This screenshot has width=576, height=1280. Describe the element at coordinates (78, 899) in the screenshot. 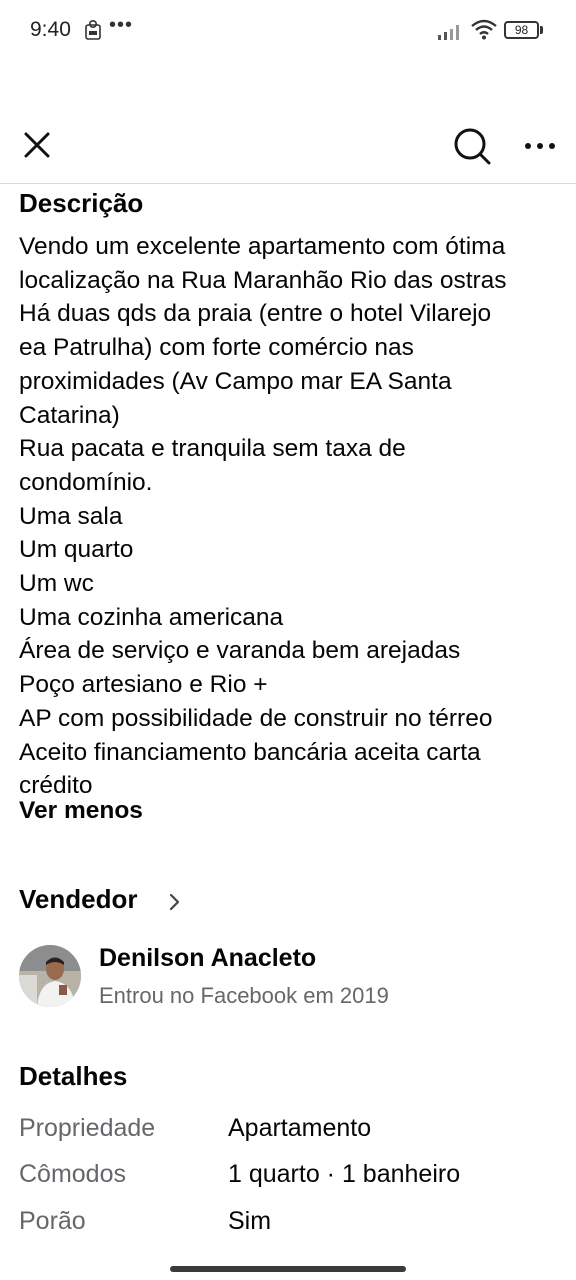

I see `seller-heading: Vendedor` at that location.